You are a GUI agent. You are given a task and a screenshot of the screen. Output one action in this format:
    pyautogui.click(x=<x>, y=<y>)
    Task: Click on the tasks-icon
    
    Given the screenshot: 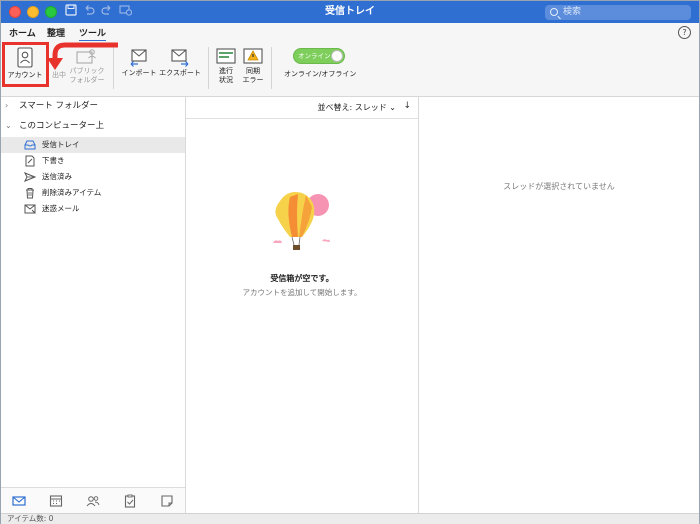 What is the action you would take?
    pyautogui.click(x=130, y=501)
    